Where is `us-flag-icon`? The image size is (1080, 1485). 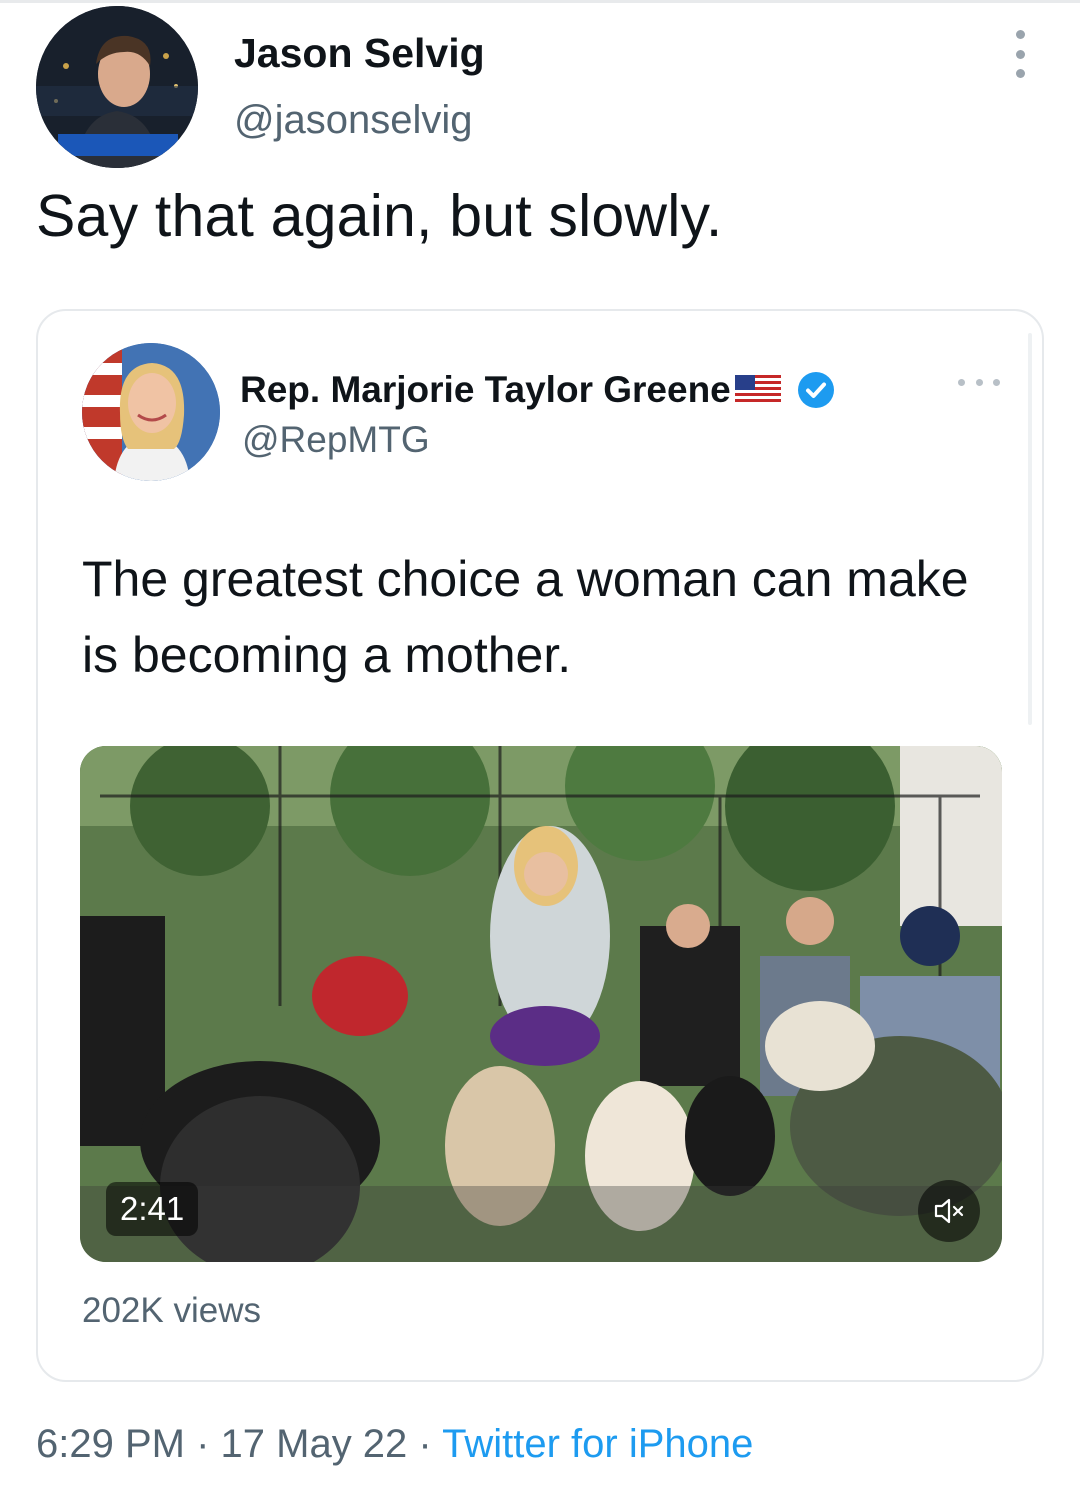 us-flag-icon is located at coordinates (757, 390).